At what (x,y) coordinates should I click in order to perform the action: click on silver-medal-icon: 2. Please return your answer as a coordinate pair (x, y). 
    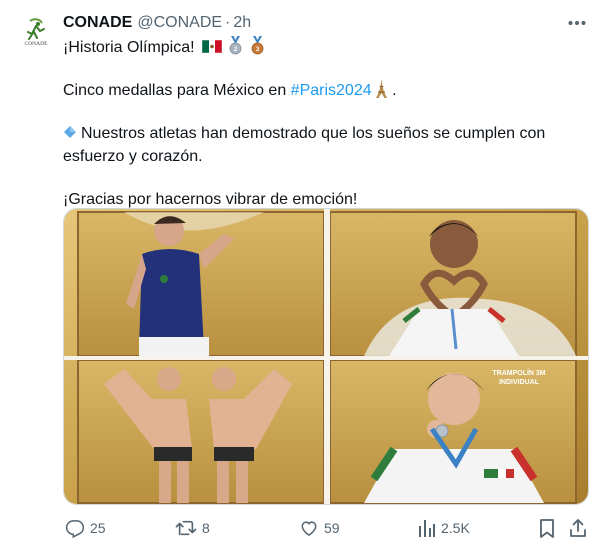
    Looking at the image, I should click on (236, 45).